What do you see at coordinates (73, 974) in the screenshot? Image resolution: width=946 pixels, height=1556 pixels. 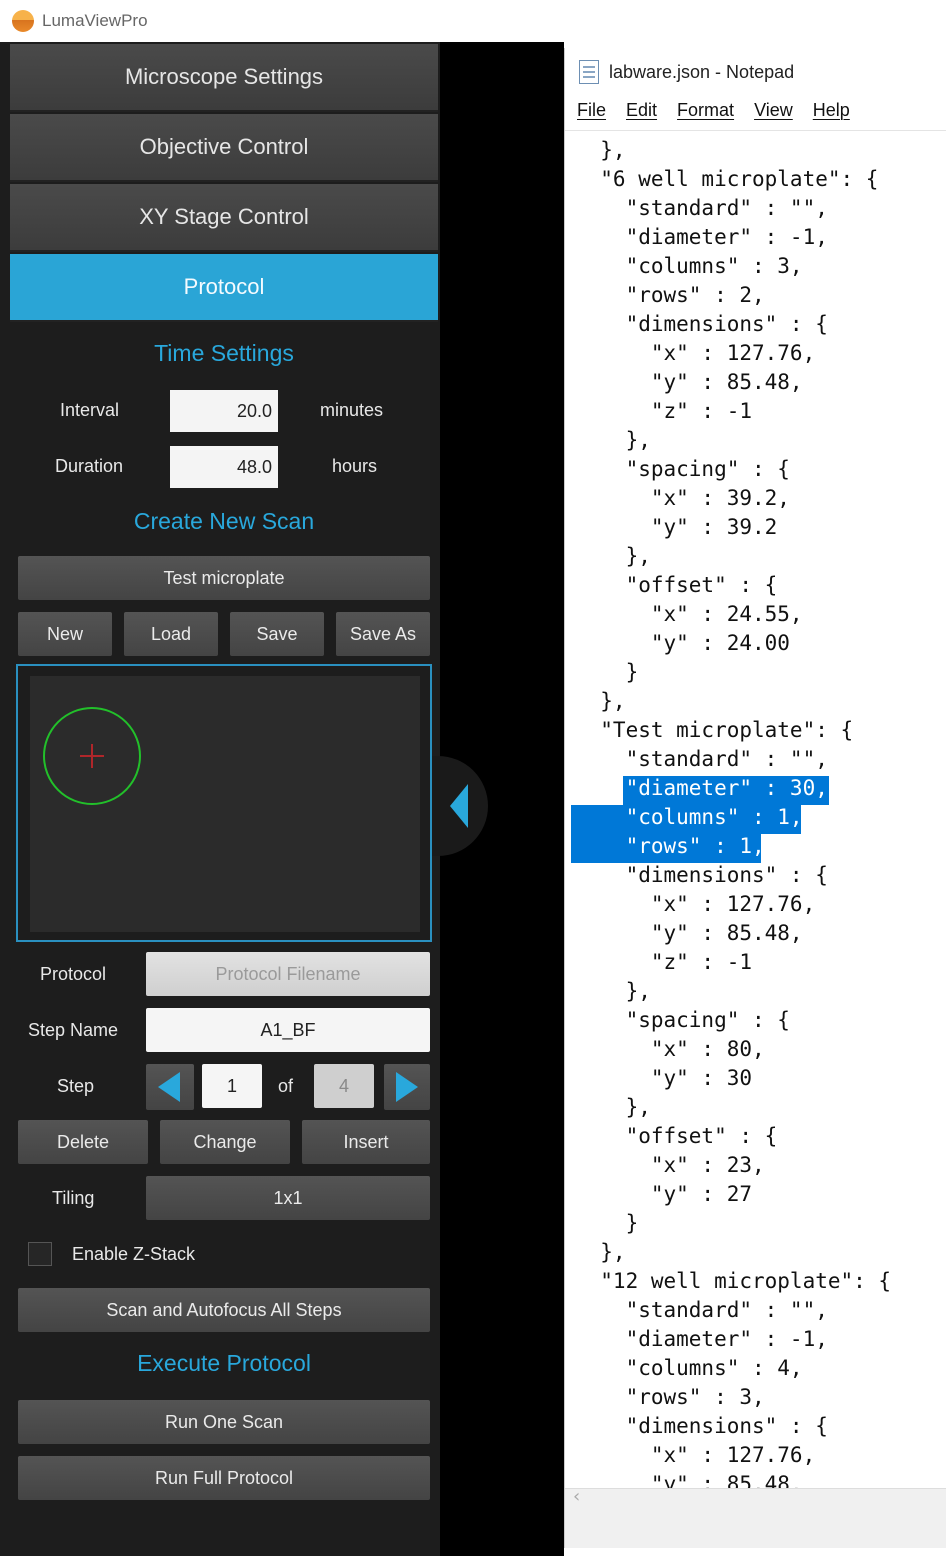 I see `protocol-label: Protocol` at bounding box center [73, 974].